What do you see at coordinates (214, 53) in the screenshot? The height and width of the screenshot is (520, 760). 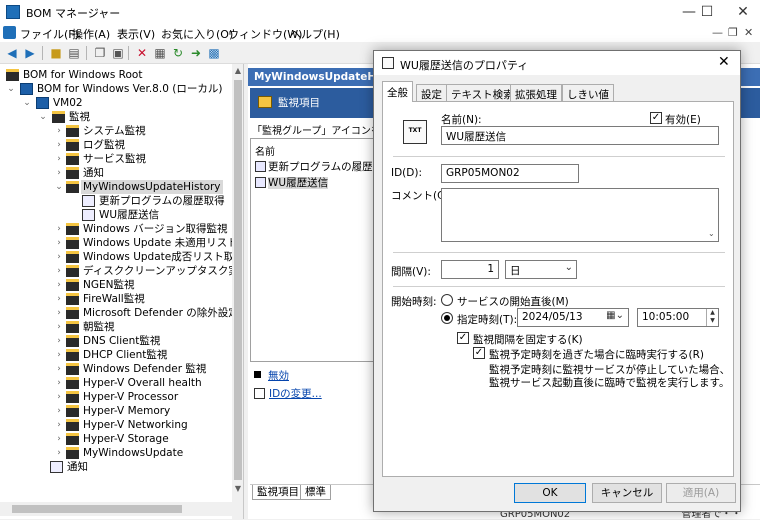 I see `help-icon: ▩` at bounding box center [214, 53].